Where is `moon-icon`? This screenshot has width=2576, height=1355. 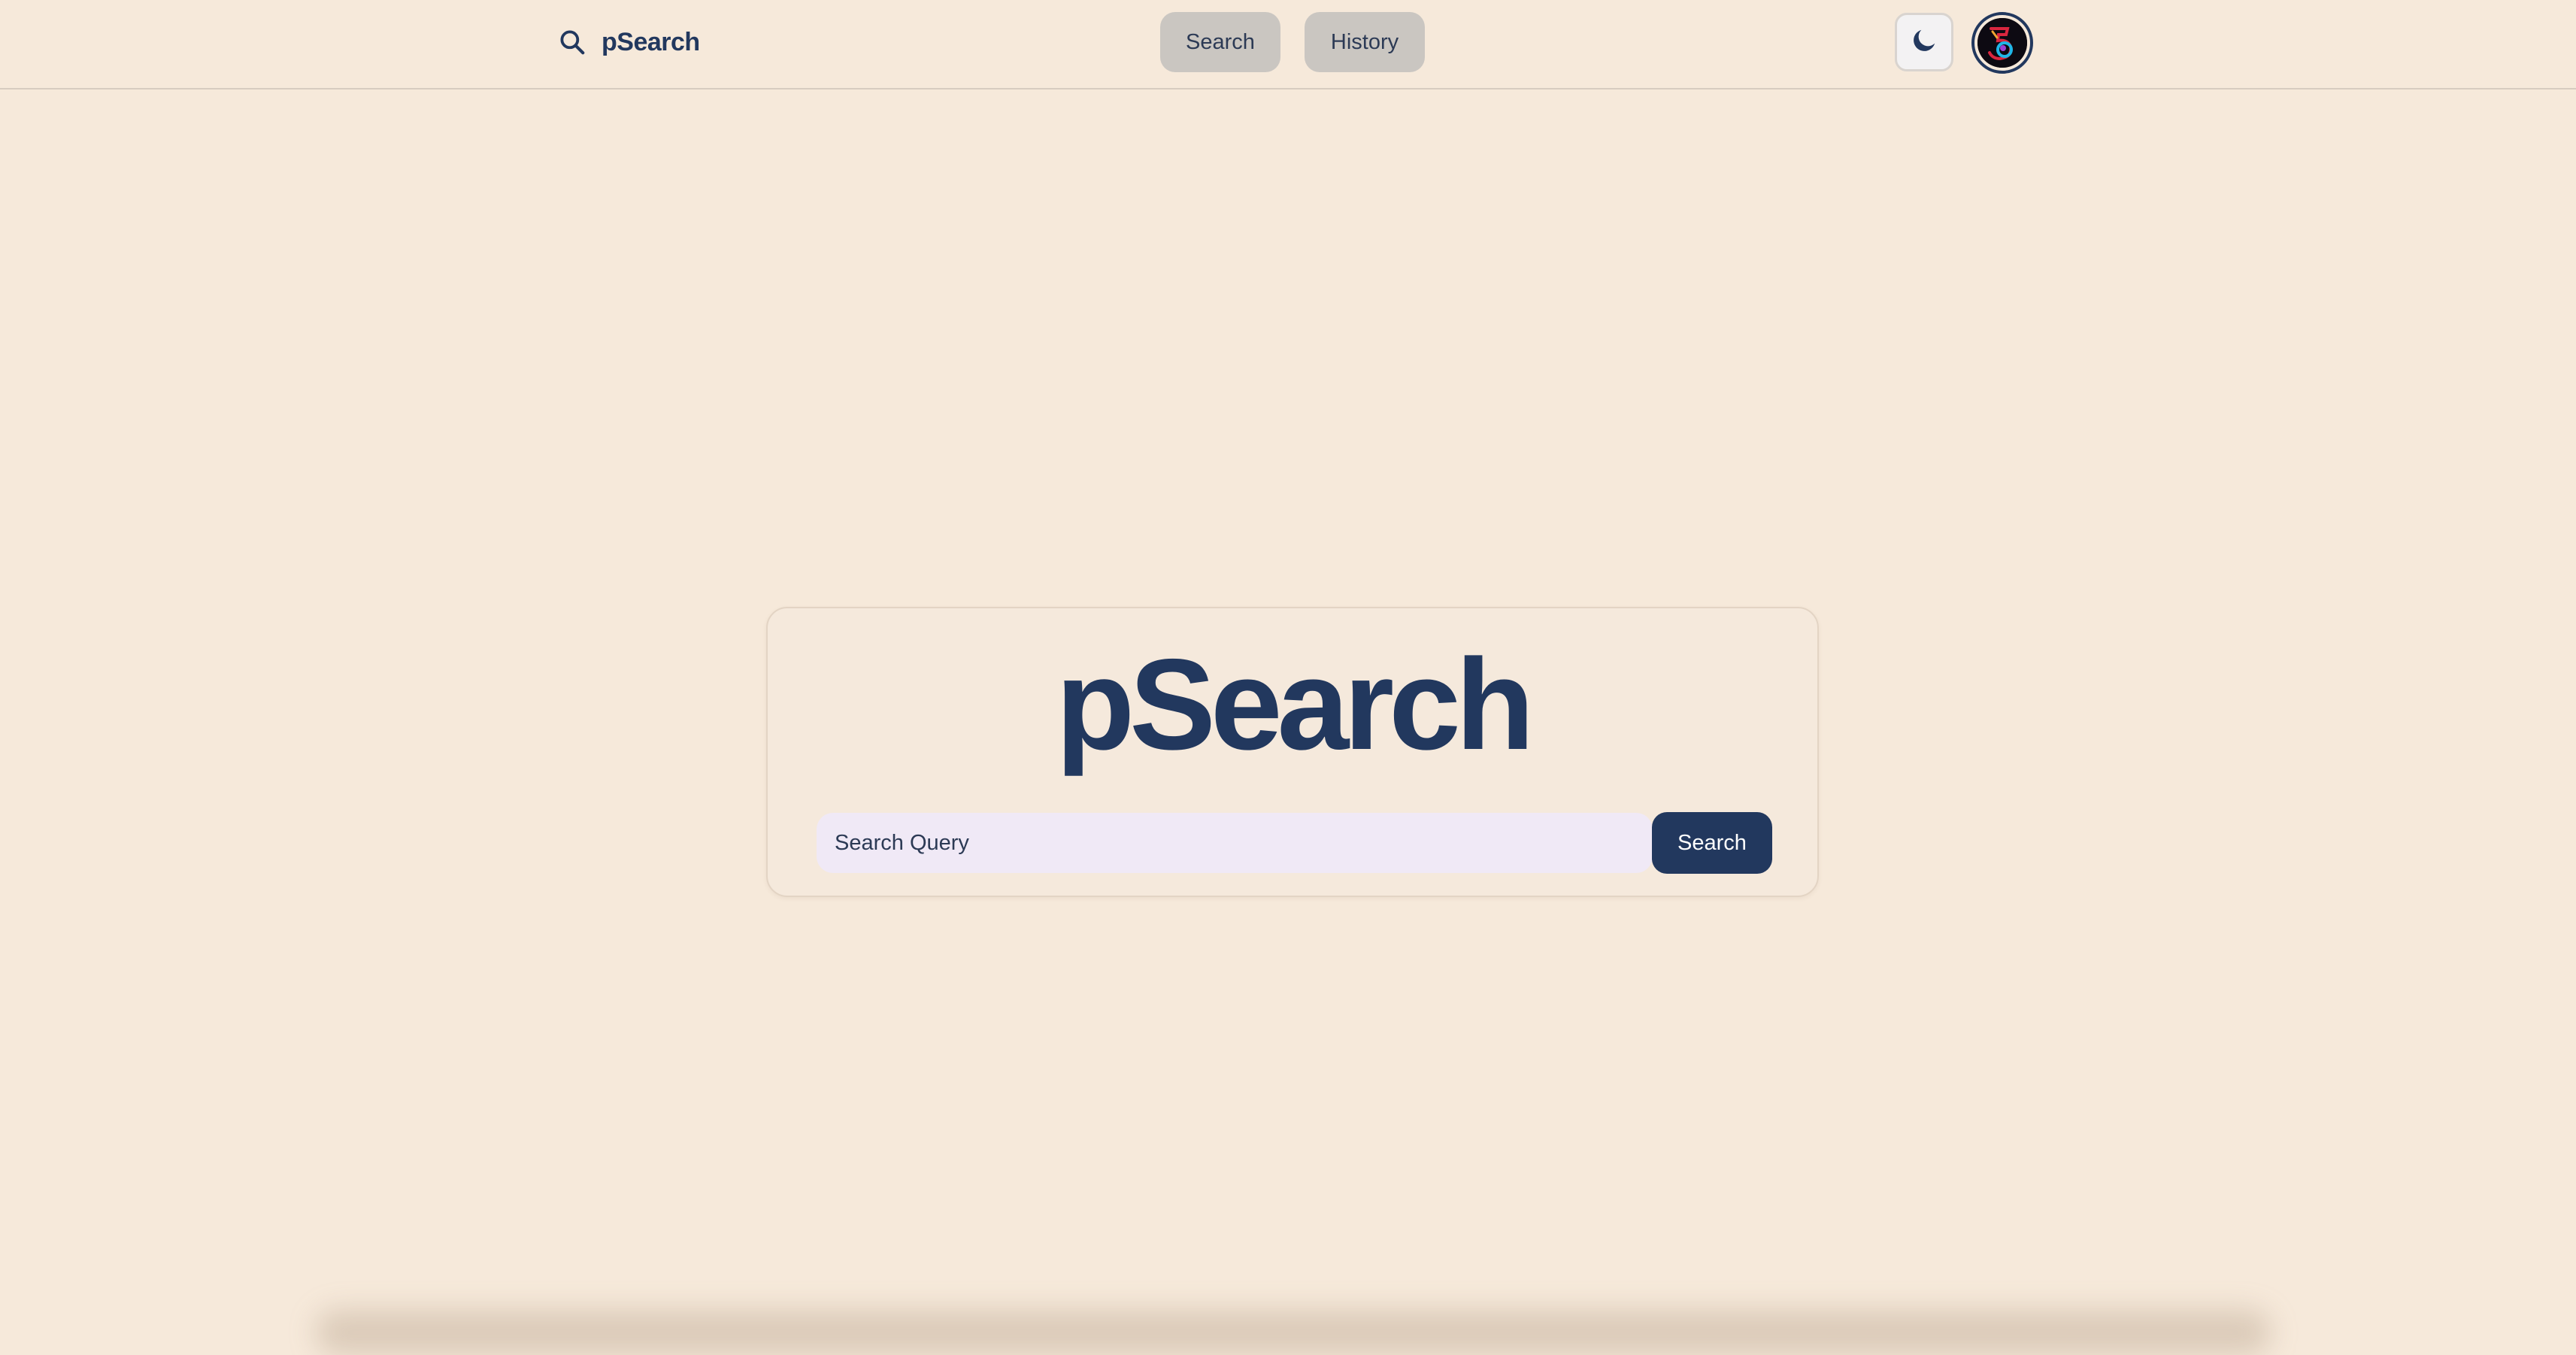
moon-icon is located at coordinates (1924, 42).